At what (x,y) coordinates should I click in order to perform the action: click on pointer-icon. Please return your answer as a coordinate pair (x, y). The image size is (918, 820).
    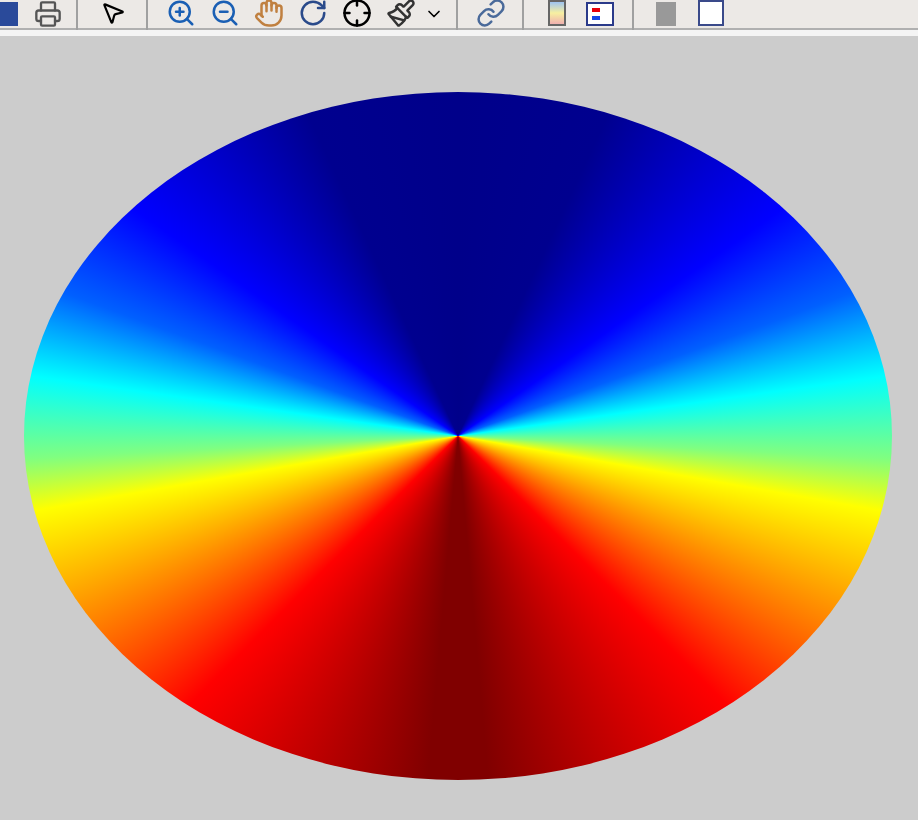
    Looking at the image, I should click on (112, 13).